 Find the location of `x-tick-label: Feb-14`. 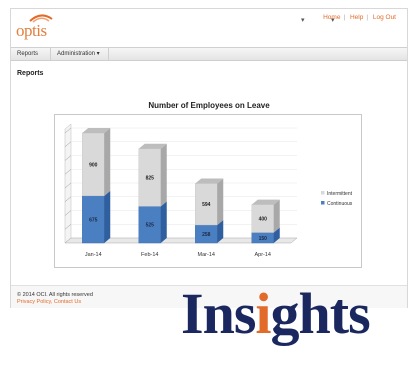

x-tick-label: Feb-14 is located at coordinates (149, 255).